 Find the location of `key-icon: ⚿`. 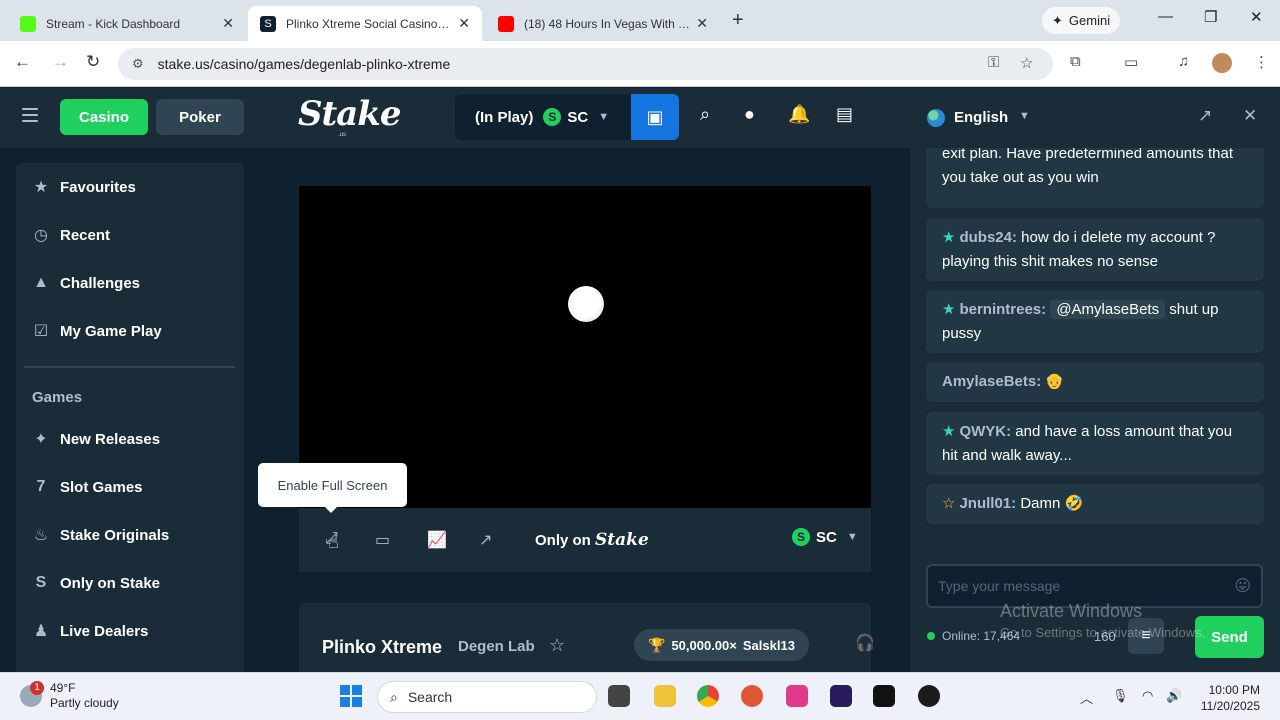

key-icon: ⚿ is located at coordinates (993, 62).